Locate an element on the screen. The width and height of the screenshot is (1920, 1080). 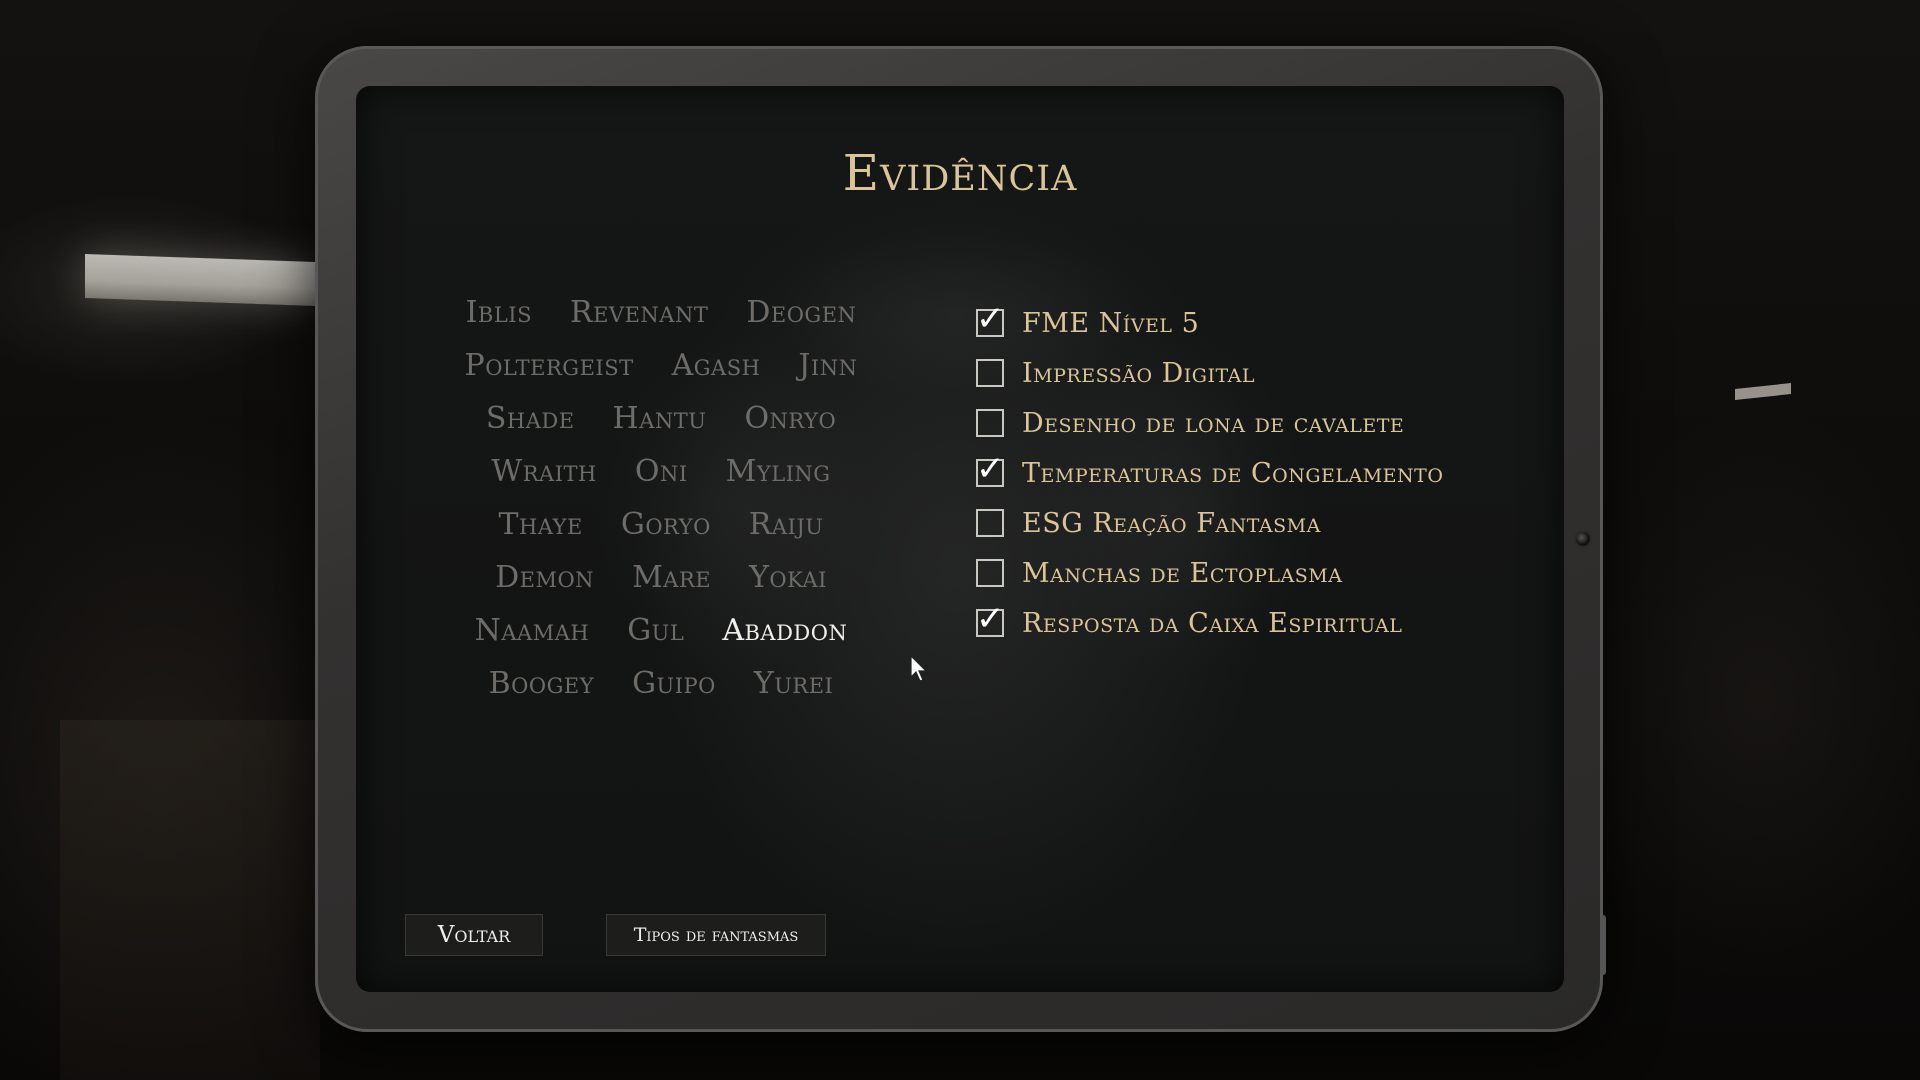
ghost-option-mare: Mare is located at coordinates (671, 577).